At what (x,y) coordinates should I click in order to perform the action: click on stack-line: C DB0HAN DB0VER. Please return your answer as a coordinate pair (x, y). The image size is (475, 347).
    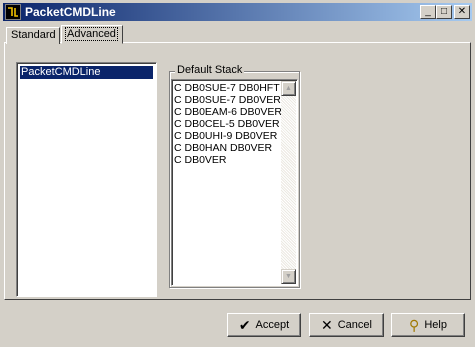
    Looking at the image, I should click on (223, 148).